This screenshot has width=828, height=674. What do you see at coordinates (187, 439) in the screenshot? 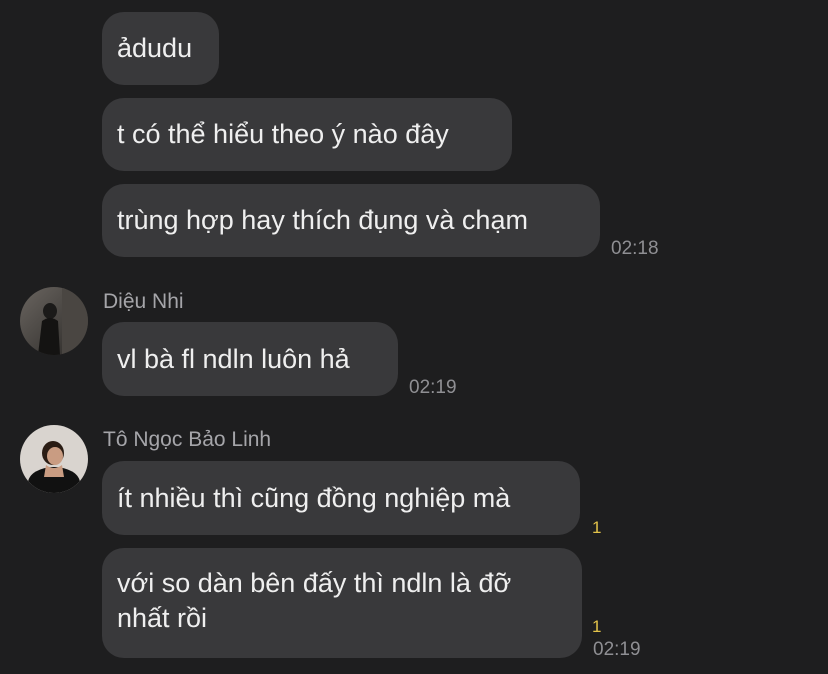
I see `sender-name: Tô Ngọc Bảo Linh` at bounding box center [187, 439].